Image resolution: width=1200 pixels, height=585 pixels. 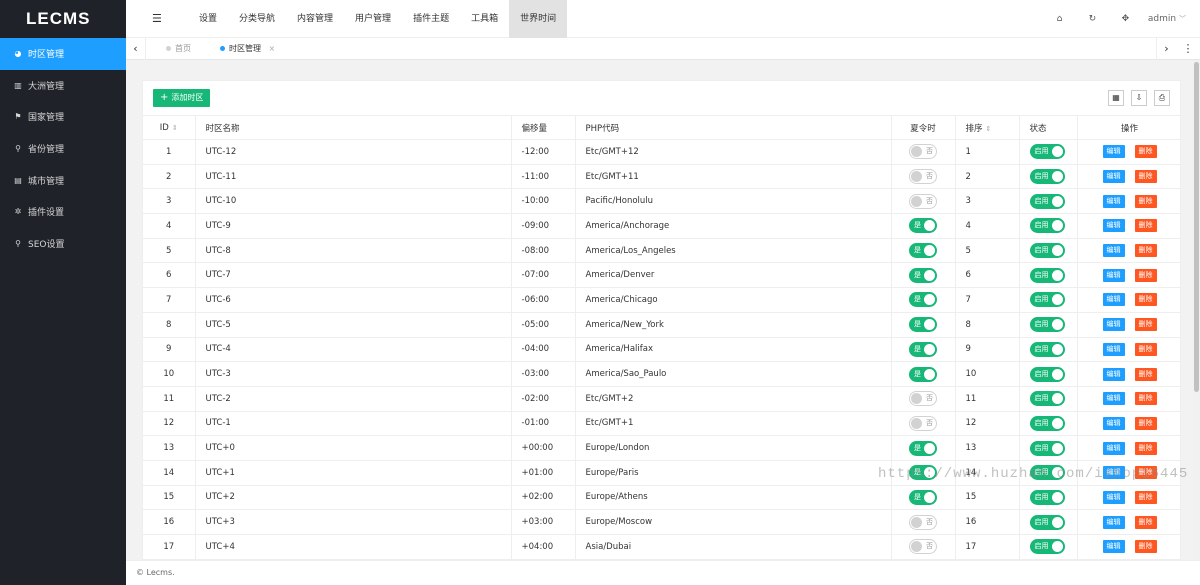 I want to click on refresh-icon: ↻, so click(x=1092, y=19).